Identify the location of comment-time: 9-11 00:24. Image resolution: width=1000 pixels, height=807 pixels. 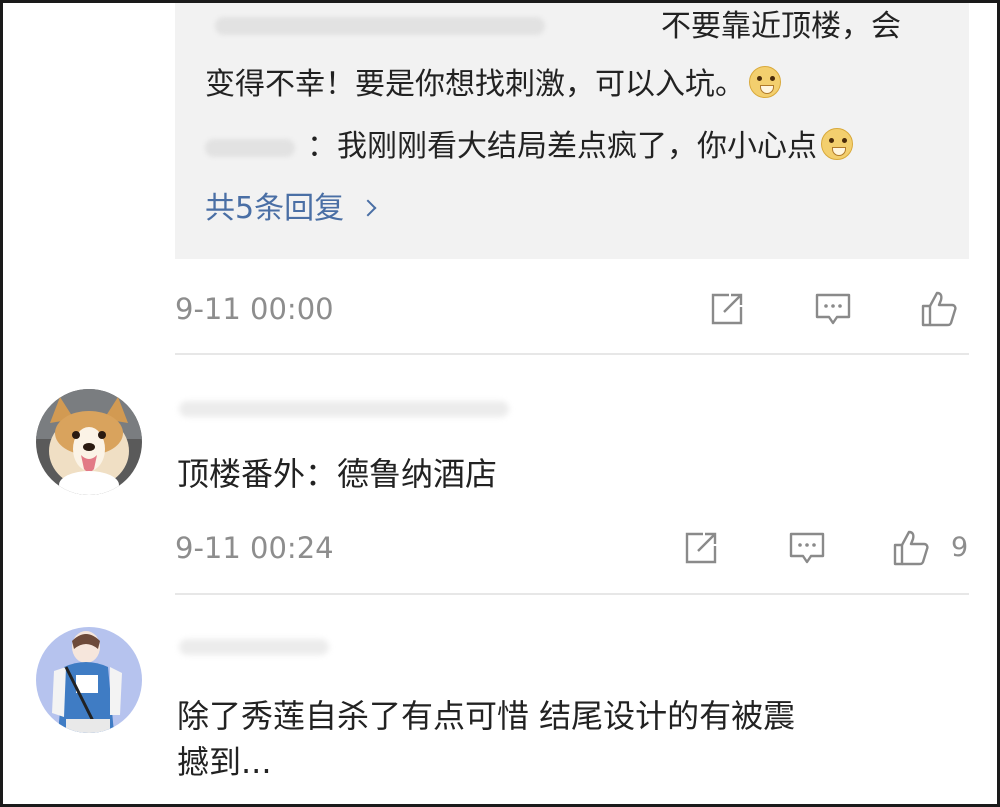
(254, 548).